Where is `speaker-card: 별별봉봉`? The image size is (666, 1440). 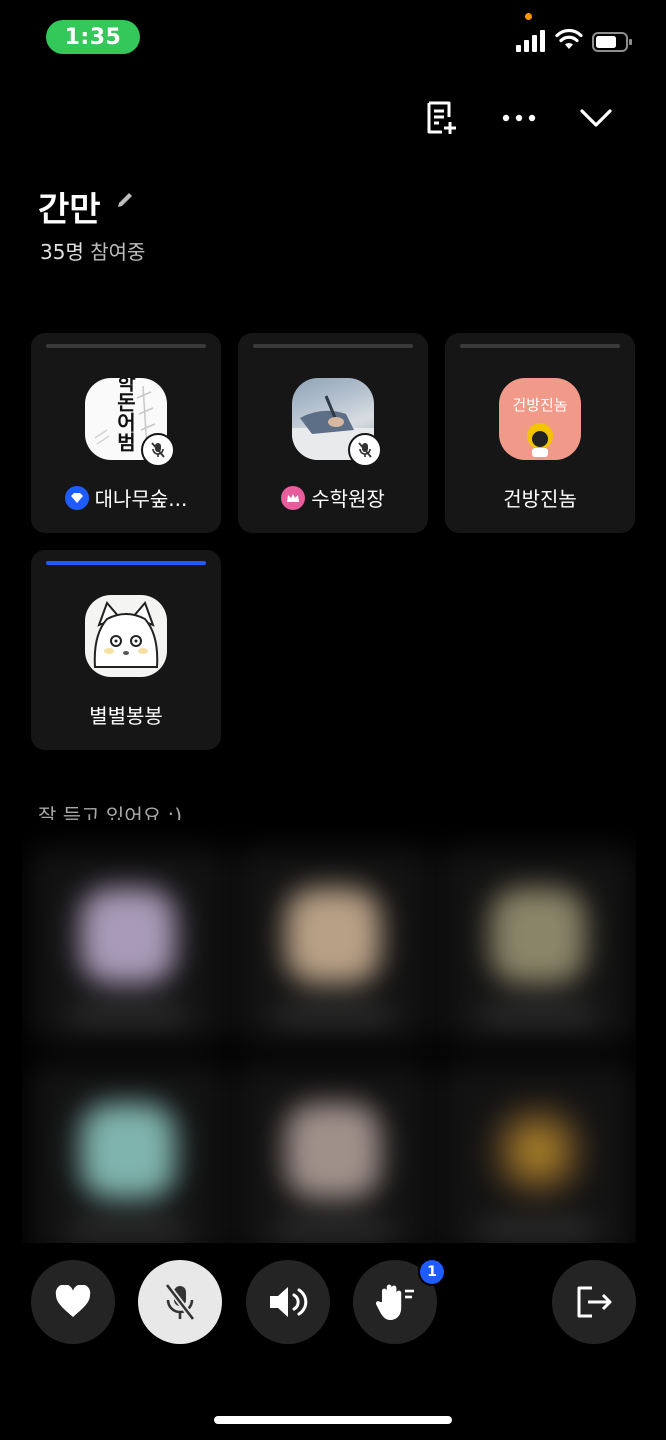
speaker-card: 별별봉봉 is located at coordinates (126, 650).